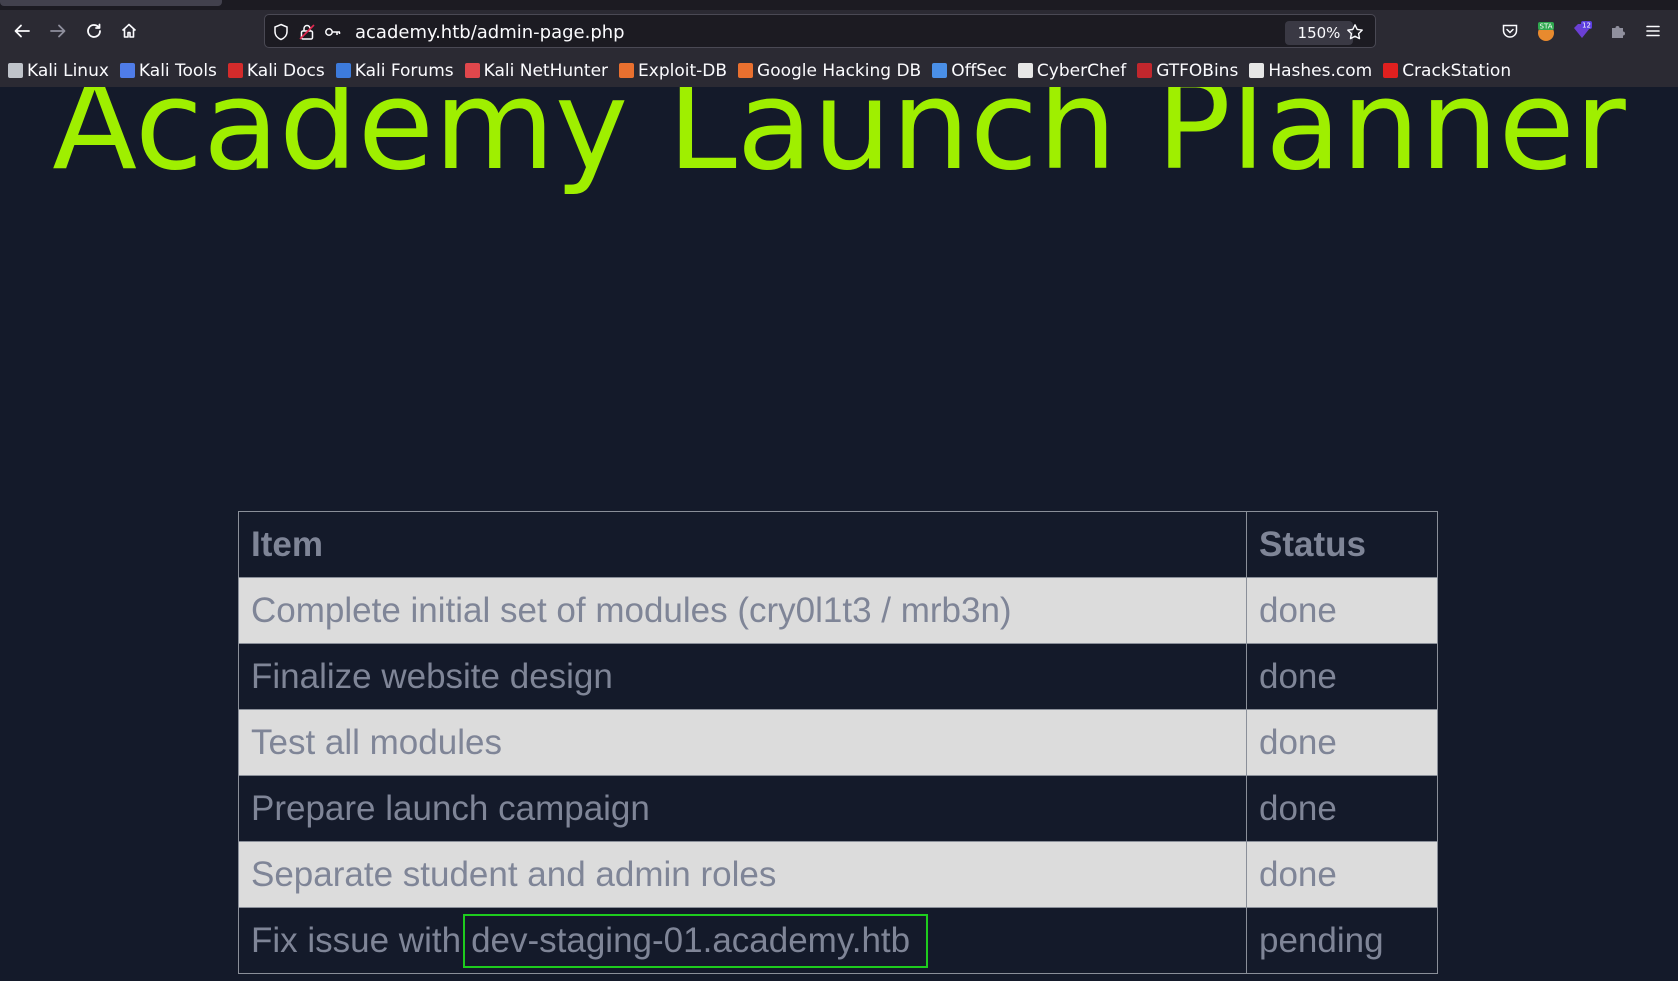 The width and height of the screenshot is (1678, 981). Describe the element at coordinates (1391, 70) in the screenshot. I see `crackstation-icon` at that location.